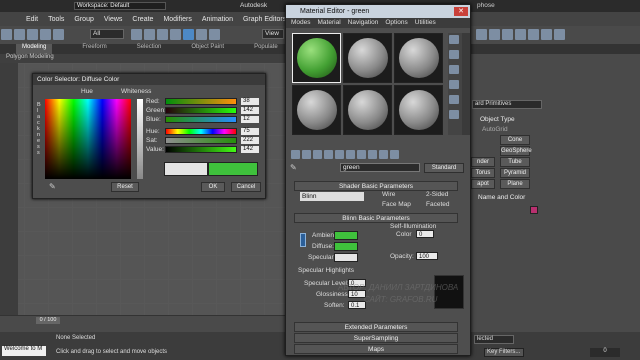  I want to click on background-icon, so click(454, 69).